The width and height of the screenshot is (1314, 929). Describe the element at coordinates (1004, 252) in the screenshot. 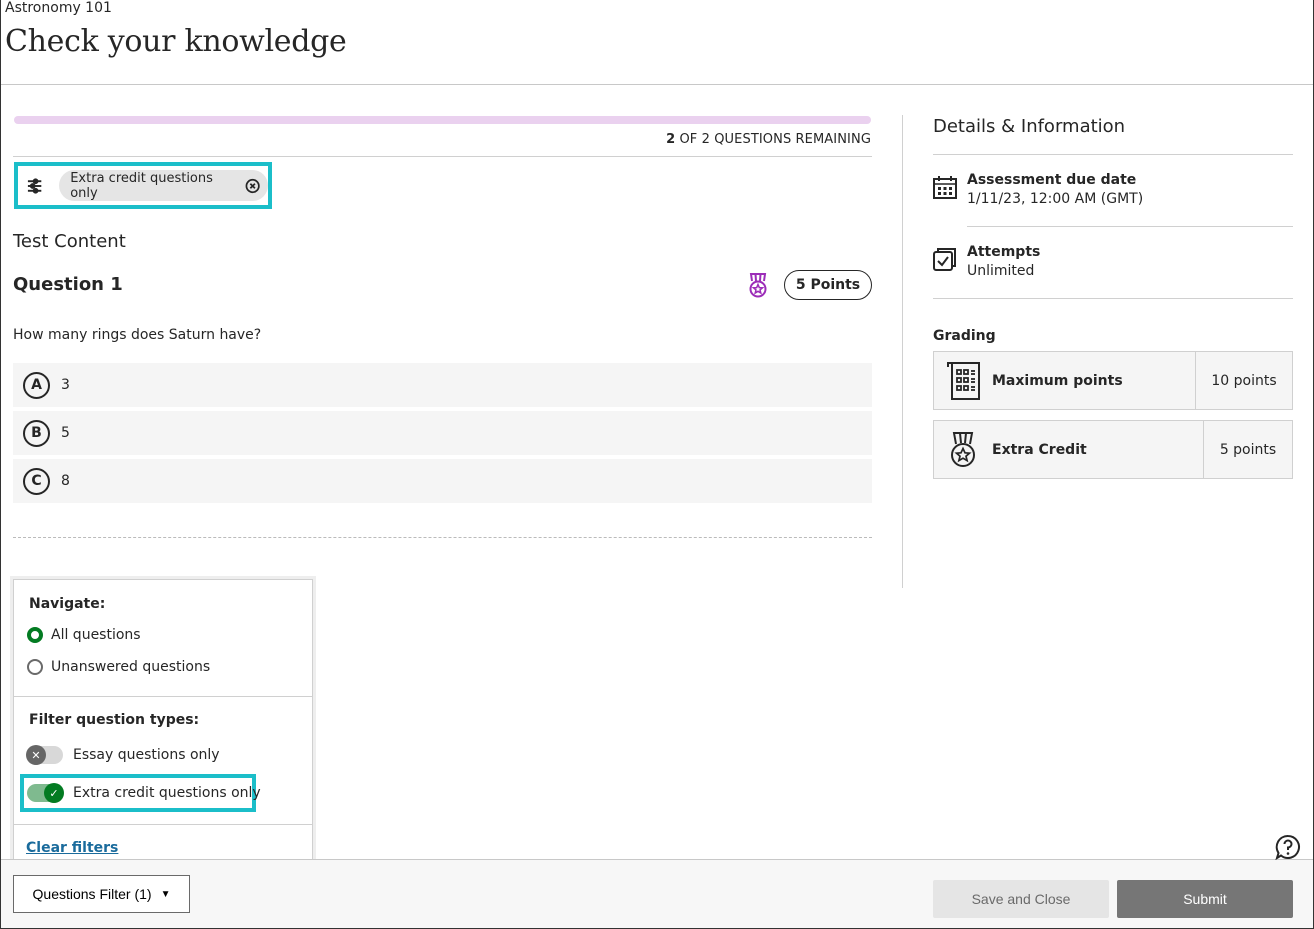

I see `attempts-label: Attempts` at that location.